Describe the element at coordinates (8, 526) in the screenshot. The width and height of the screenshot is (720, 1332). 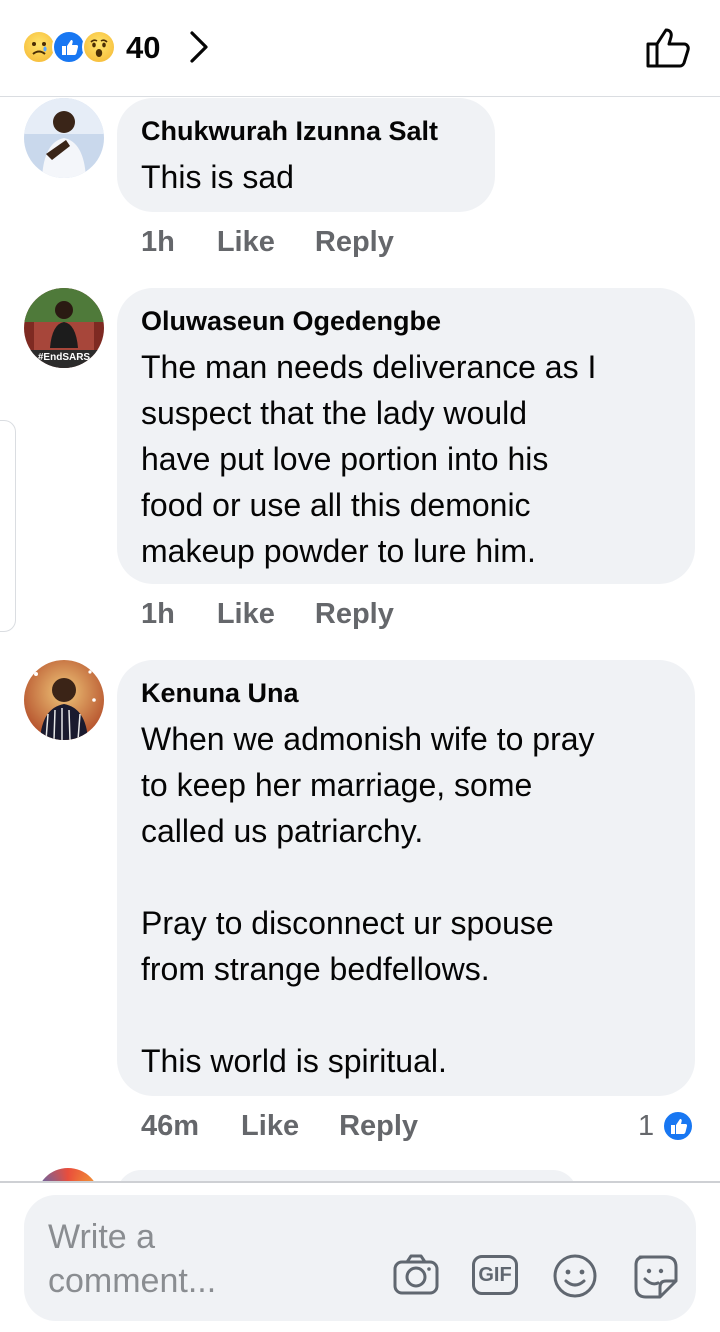
I see `side-drawer-handle` at that location.